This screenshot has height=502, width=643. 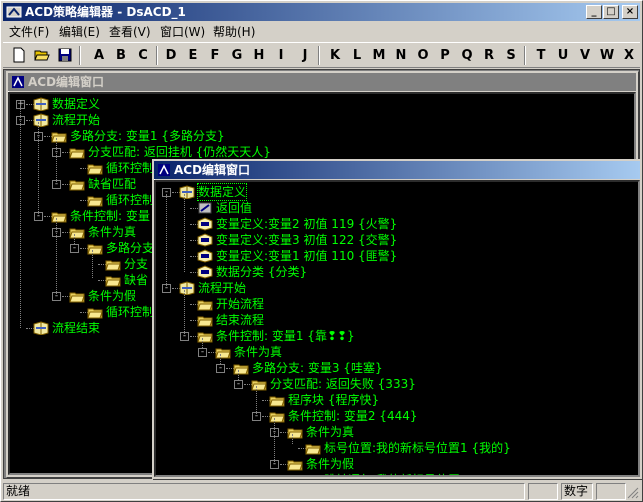 What do you see at coordinates (317, 368) in the screenshot?
I see `tree-node-label: 多路分支: 变量3 {哇塞}` at bounding box center [317, 368].